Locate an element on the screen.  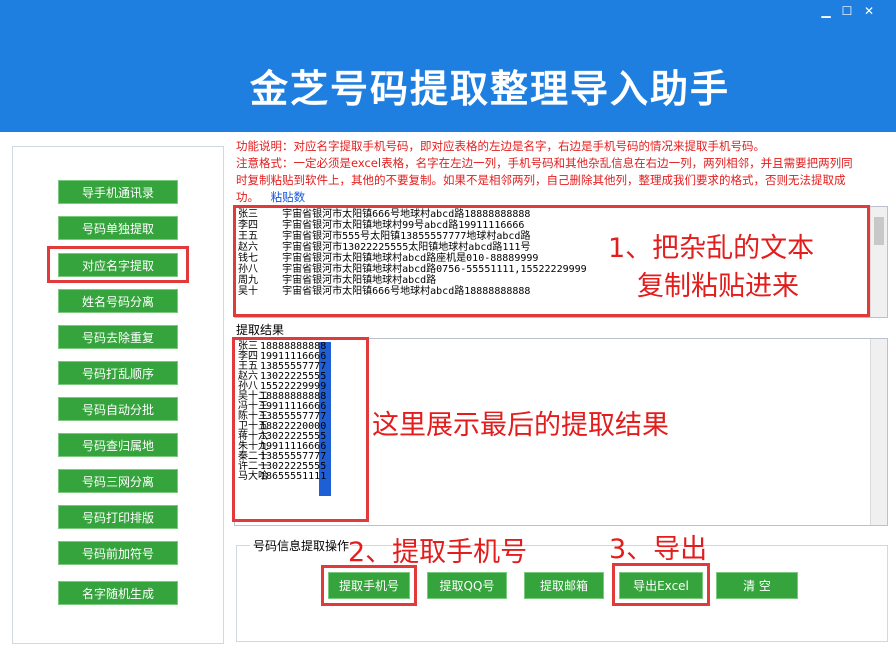
input-scrollbar is located at coordinates (878, 262).